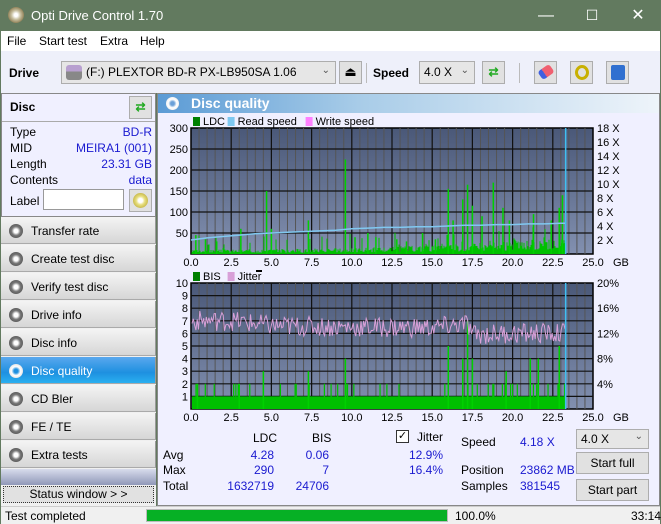 This screenshot has width=661, height=524. I want to click on refresh-button: ⇄, so click(493, 72).